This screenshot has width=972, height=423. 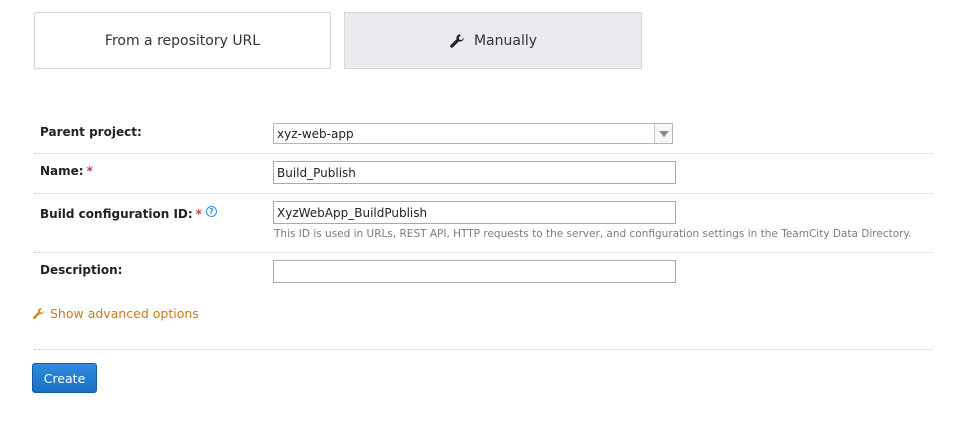 I want to click on divider, so click(x=483, y=349).